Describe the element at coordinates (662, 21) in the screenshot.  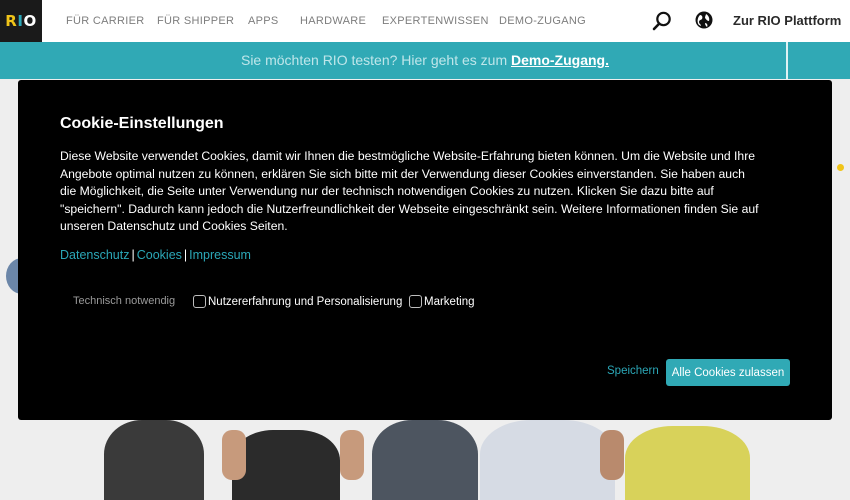
I see `search-icon` at that location.